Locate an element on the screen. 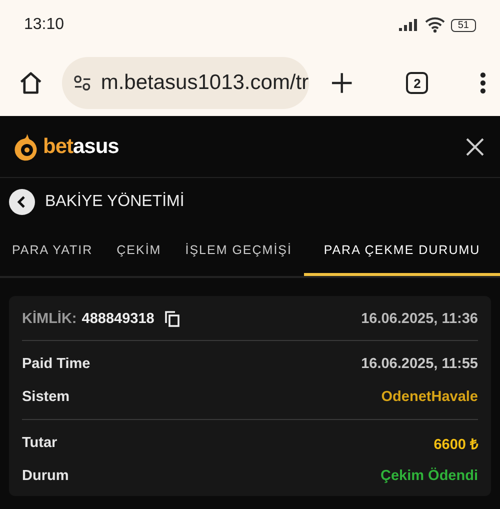 Image resolution: width=500 pixels, height=509 pixels. row-value: OdenetHavale is located at coordinates (429, 396).